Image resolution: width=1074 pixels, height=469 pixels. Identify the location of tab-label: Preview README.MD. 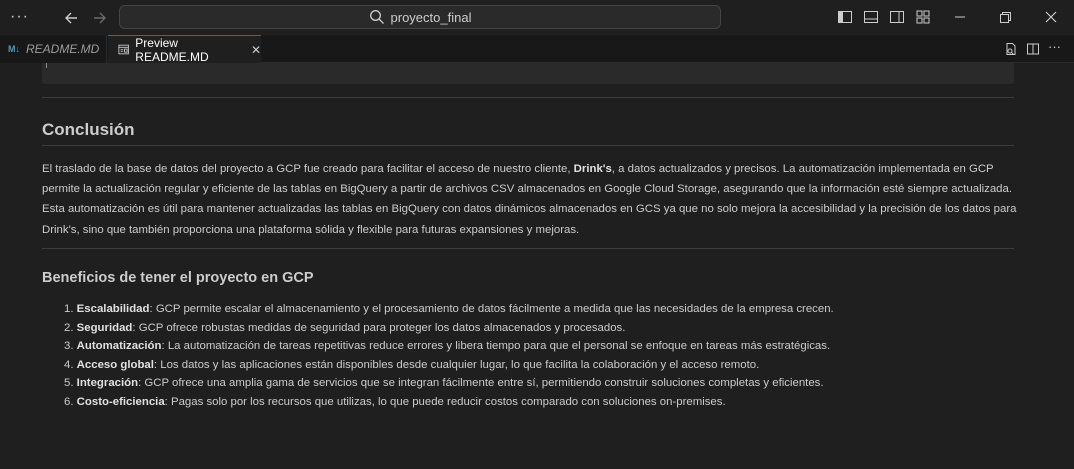
(172, 49).